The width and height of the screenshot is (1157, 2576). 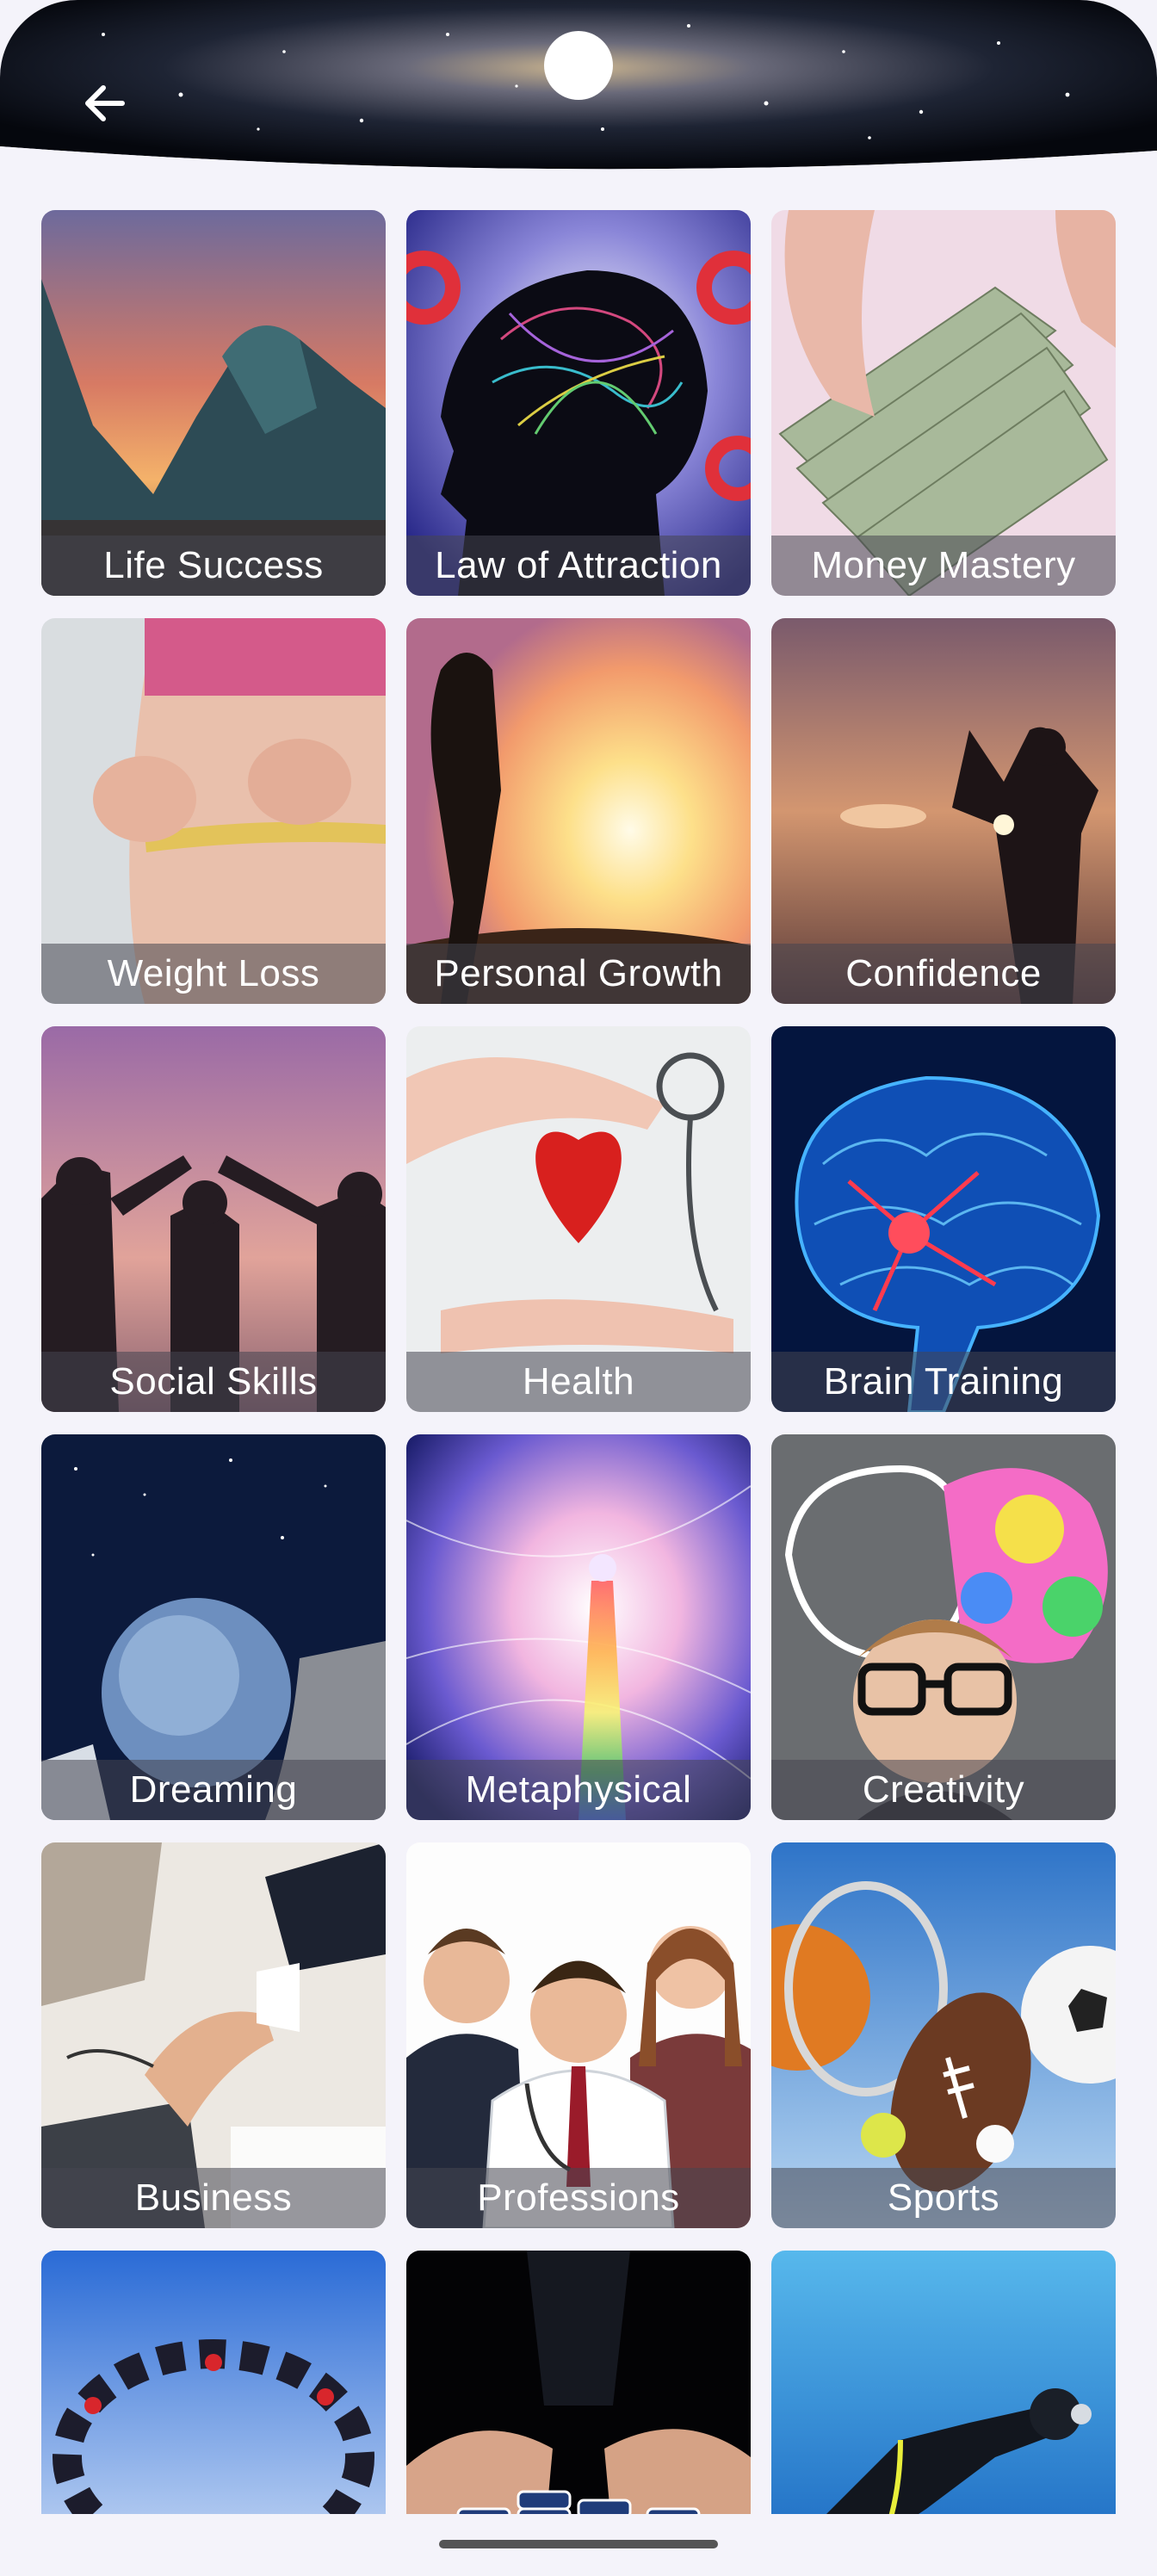 I want to click on category-tile-life-success: Life Success, so click(x=214, y=403).